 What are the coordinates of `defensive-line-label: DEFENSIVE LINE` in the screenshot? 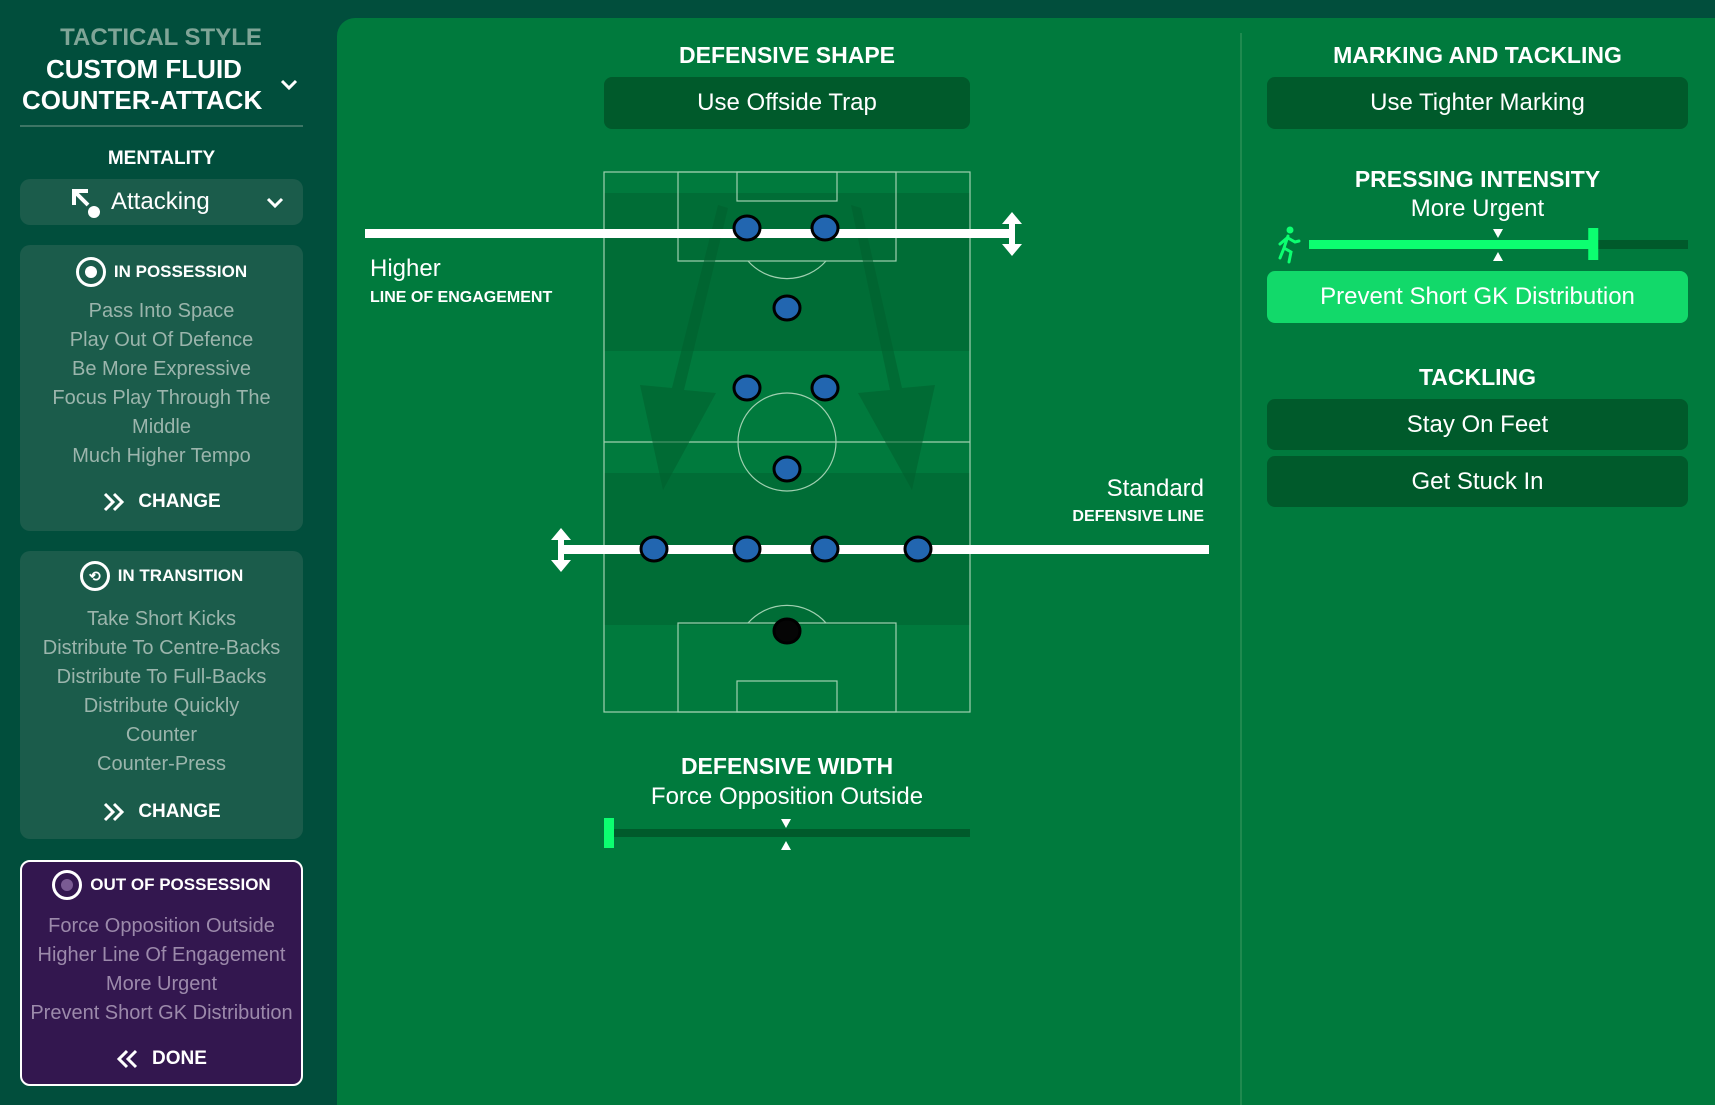 It's located at (1138, 516).